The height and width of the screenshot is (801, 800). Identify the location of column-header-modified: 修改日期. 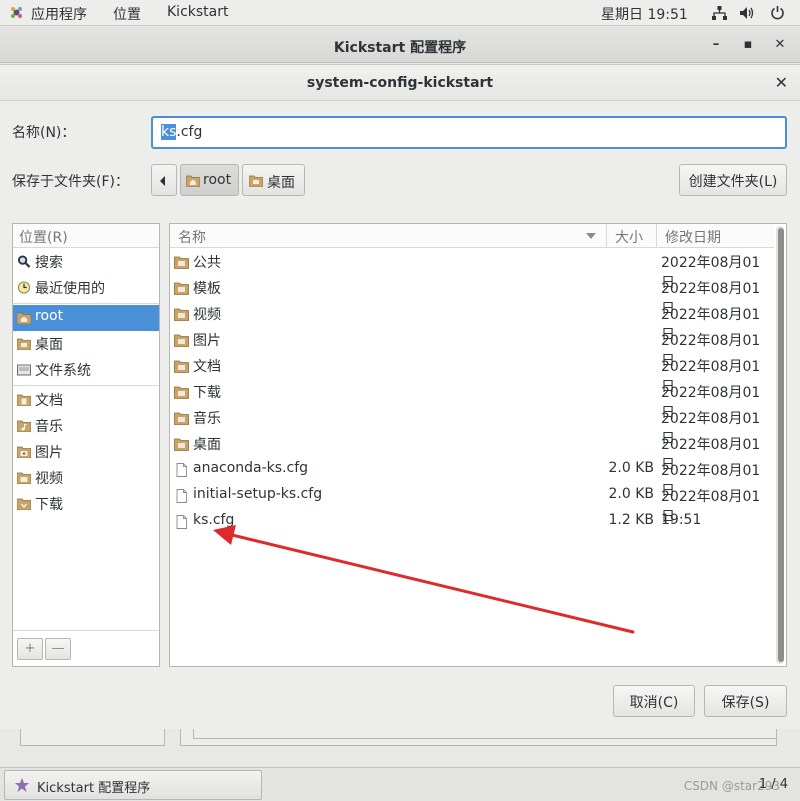
(715, 236).